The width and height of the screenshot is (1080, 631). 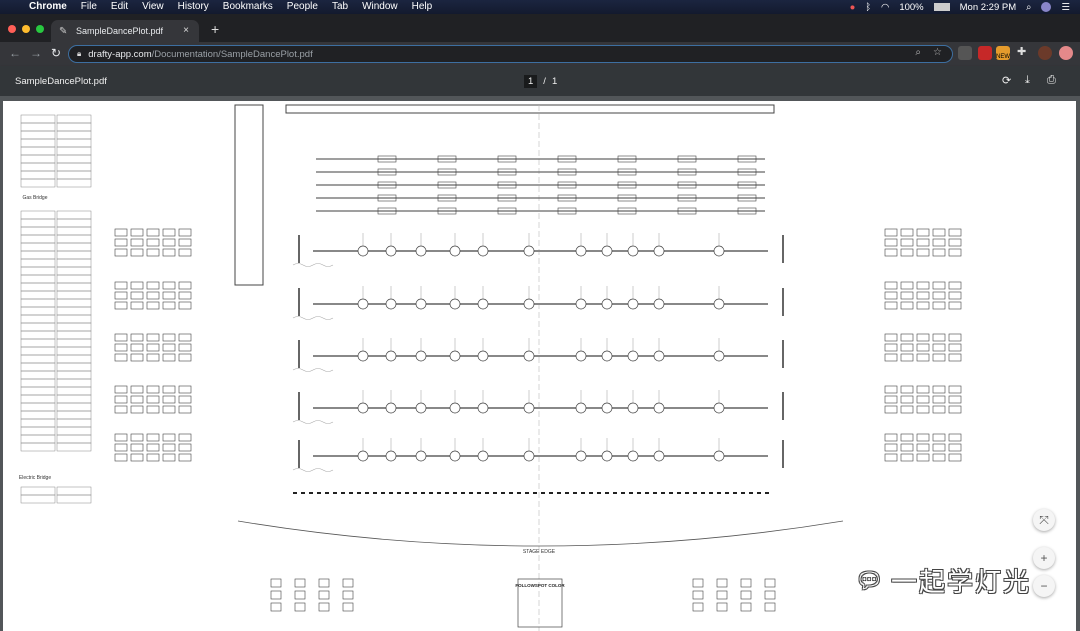 I want to click on back-button: ←, so click(x=15, y=53).